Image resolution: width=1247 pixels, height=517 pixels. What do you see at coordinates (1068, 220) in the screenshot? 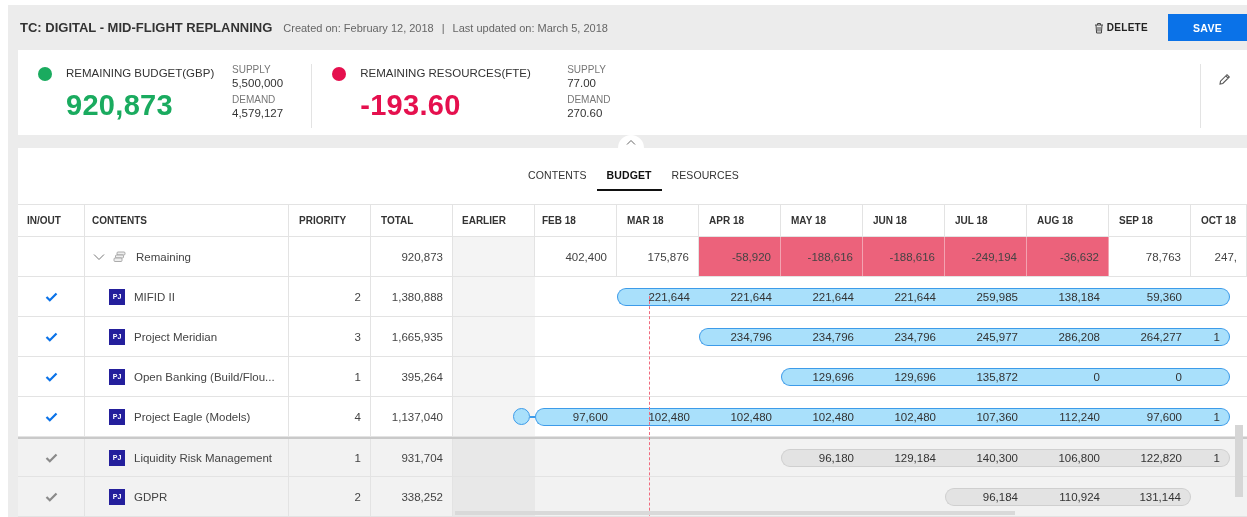
I see `column-header: AUG 18` at bounding box center [1068, 220].